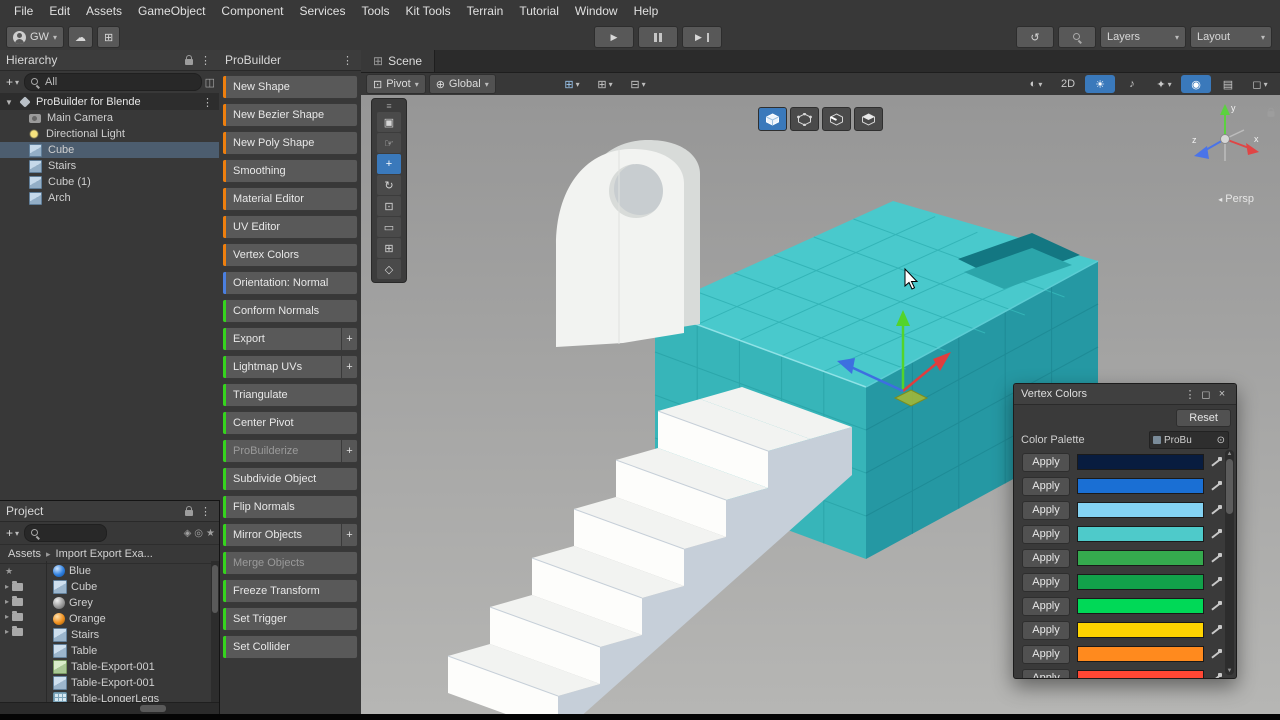  I want to click on breadcrumb-root: Assets, so click(24, 554).